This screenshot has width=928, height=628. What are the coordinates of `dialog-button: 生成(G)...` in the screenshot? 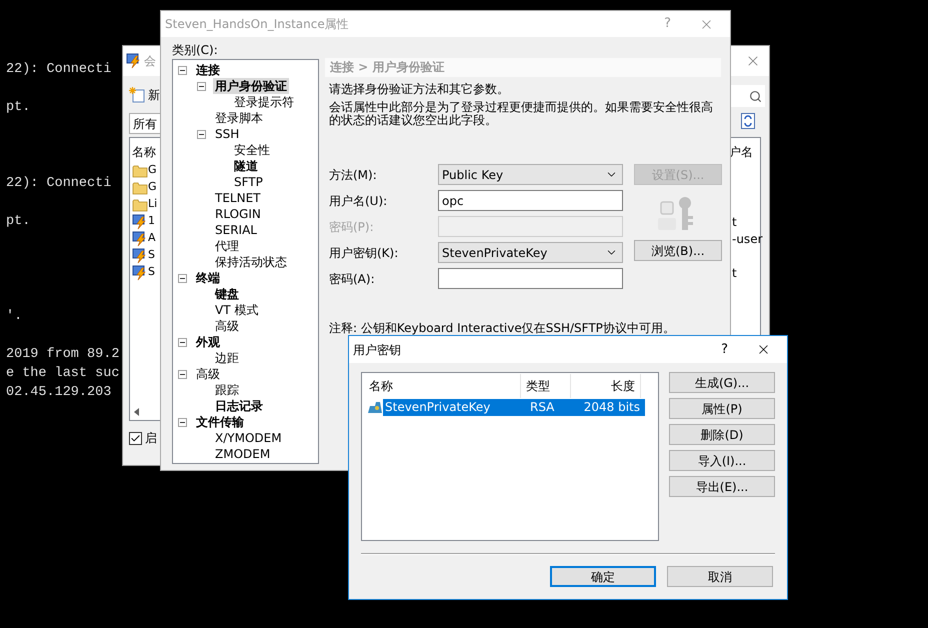 It's located at (722, 382).